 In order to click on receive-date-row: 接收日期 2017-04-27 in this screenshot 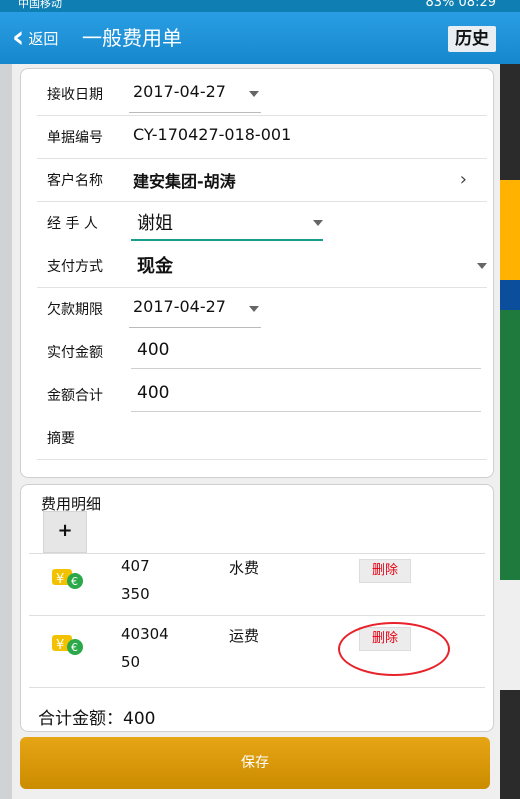, I will do `click(262, 94)`.